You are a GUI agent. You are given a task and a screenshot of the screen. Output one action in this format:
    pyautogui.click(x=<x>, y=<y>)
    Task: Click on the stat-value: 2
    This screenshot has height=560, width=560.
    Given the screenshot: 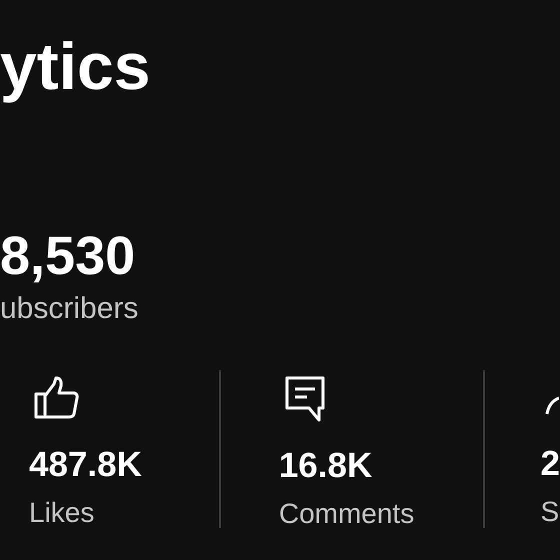 What is the action you would take?
    pyautogui.click(x=550, y=464)
    